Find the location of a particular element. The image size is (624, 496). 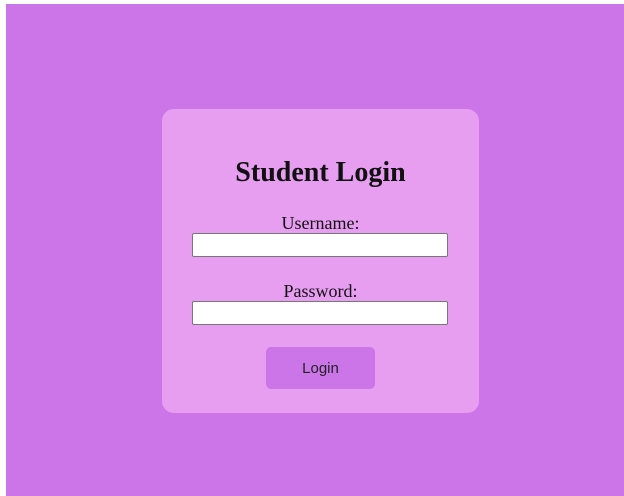

password-field is located at coordinates (320, 313).